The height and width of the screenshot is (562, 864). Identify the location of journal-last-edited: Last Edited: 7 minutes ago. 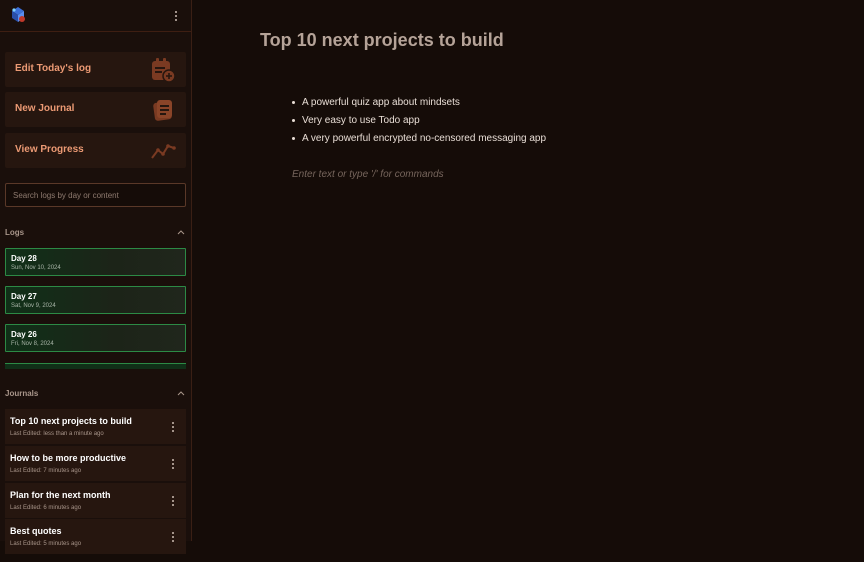
(46, 471).